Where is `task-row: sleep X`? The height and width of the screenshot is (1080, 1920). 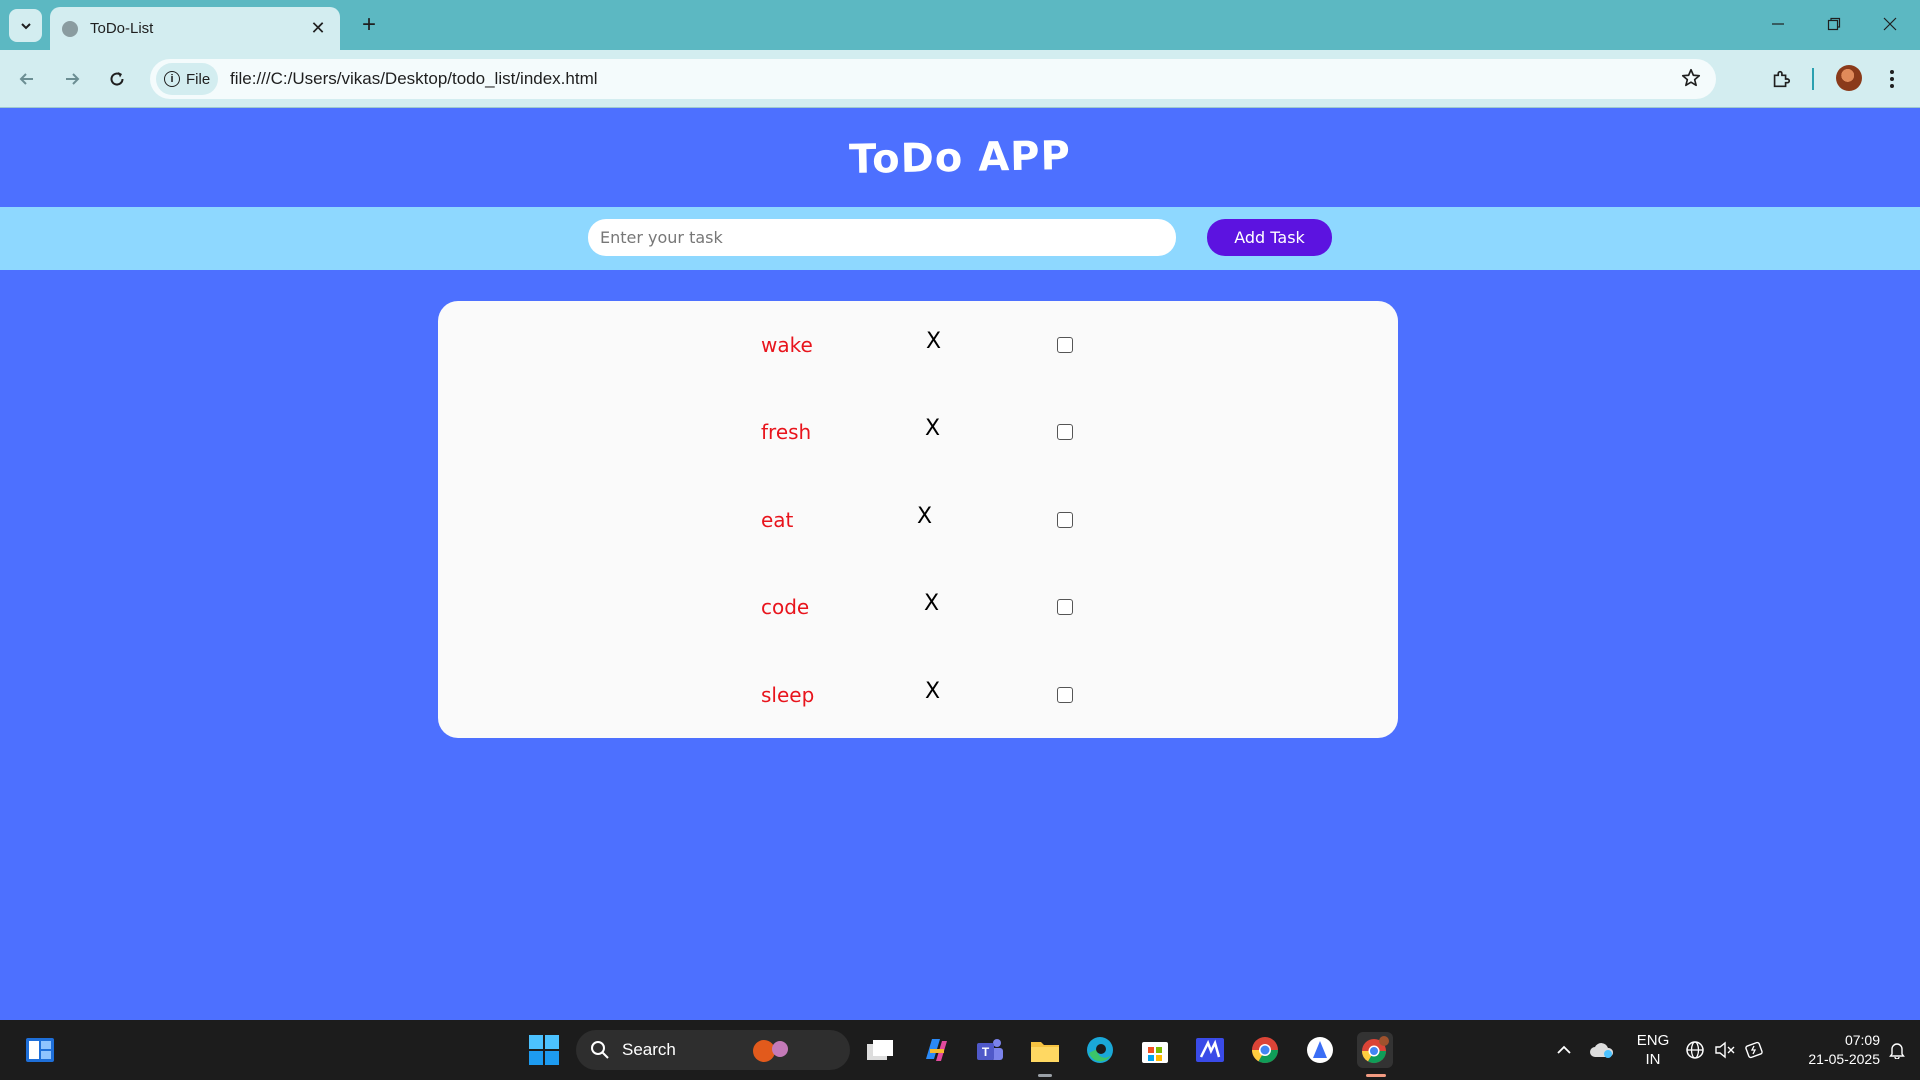 task-row: sleep X is located at coordinates (918, 696).